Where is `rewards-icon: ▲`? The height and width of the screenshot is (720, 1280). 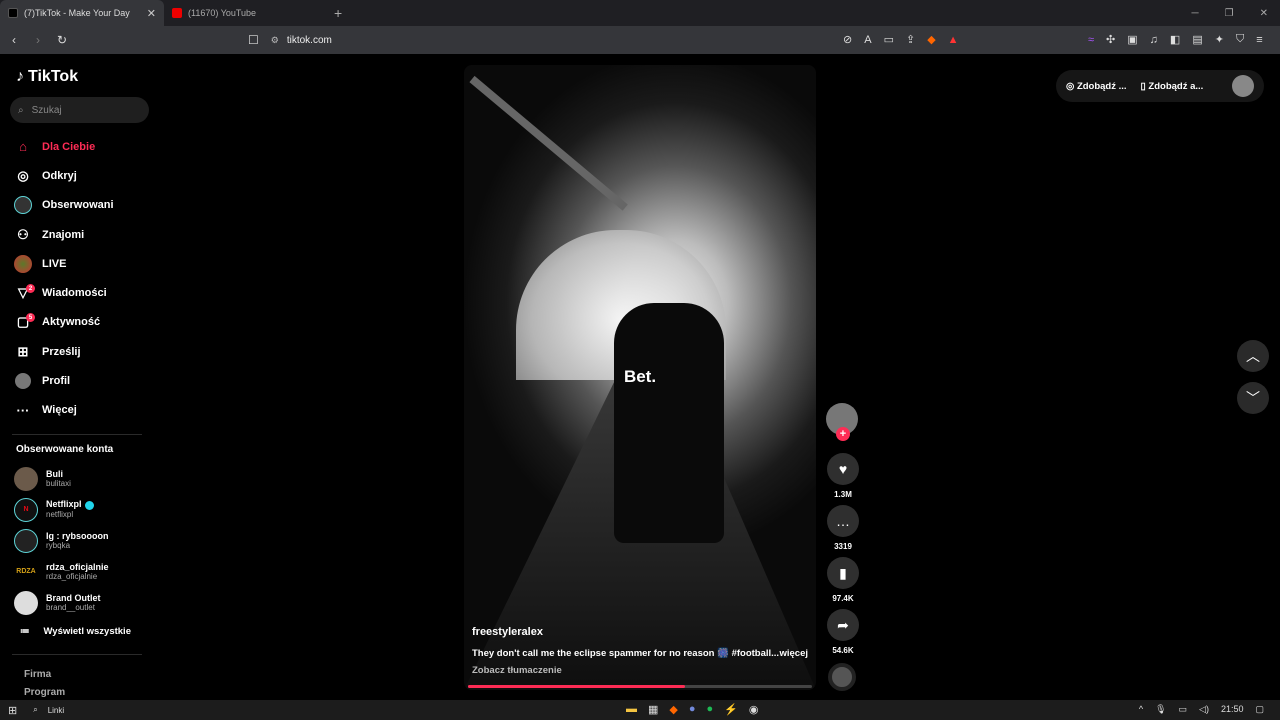 rewards-icon: ▲ is located at coordinates (953, 40).